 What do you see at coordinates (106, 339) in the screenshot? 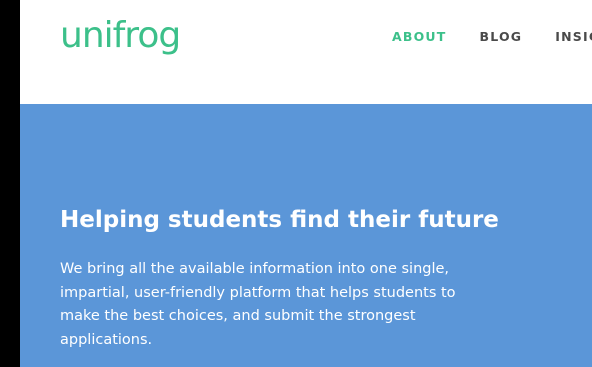
I see `hero-description-line: applications.` at bounding box center [106, 339].